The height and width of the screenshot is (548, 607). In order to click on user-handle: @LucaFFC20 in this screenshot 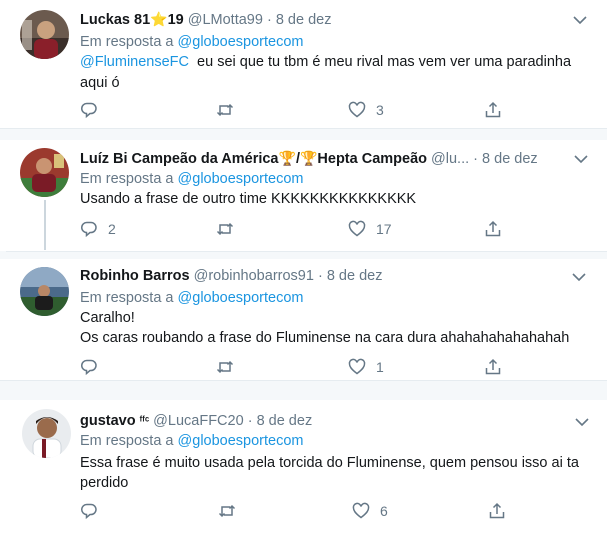, I will do `click(198, 421)`.